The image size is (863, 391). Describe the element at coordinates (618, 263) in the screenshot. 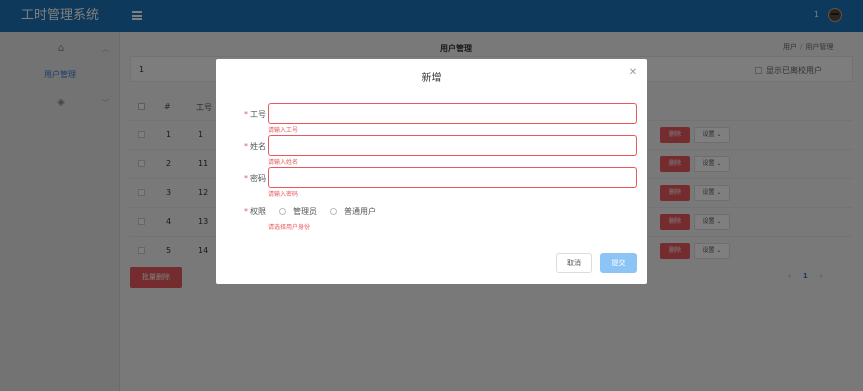

I see `submit-button: 提交` at that location.